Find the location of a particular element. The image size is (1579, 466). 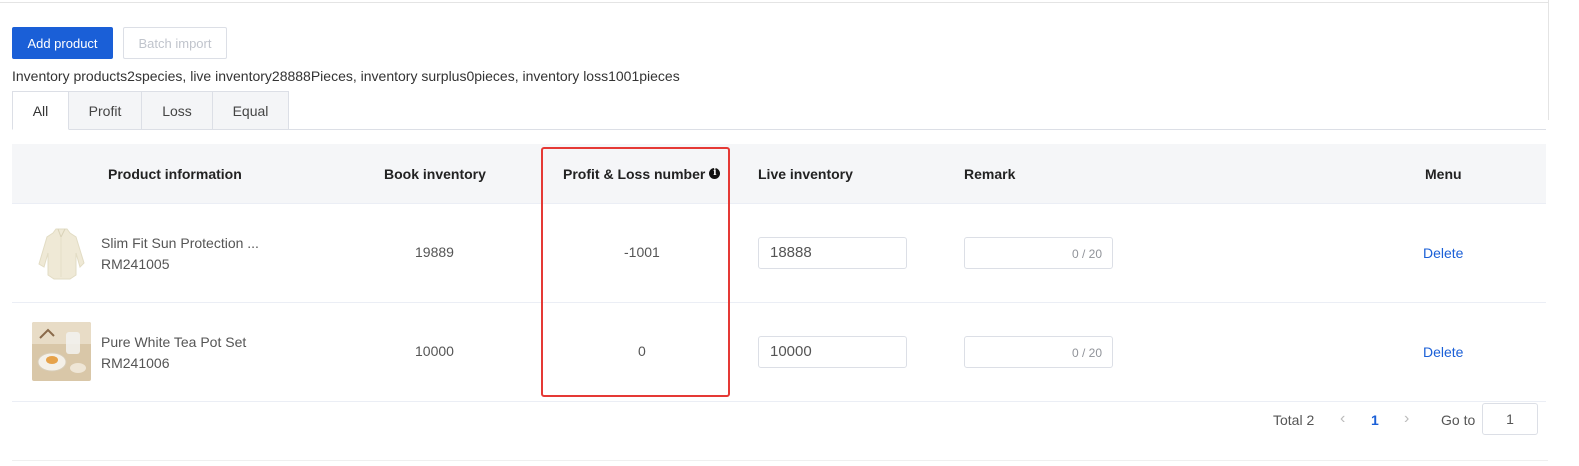

header-profit-loss-label: Profit & Loss number is located at coordinates (634, 174).